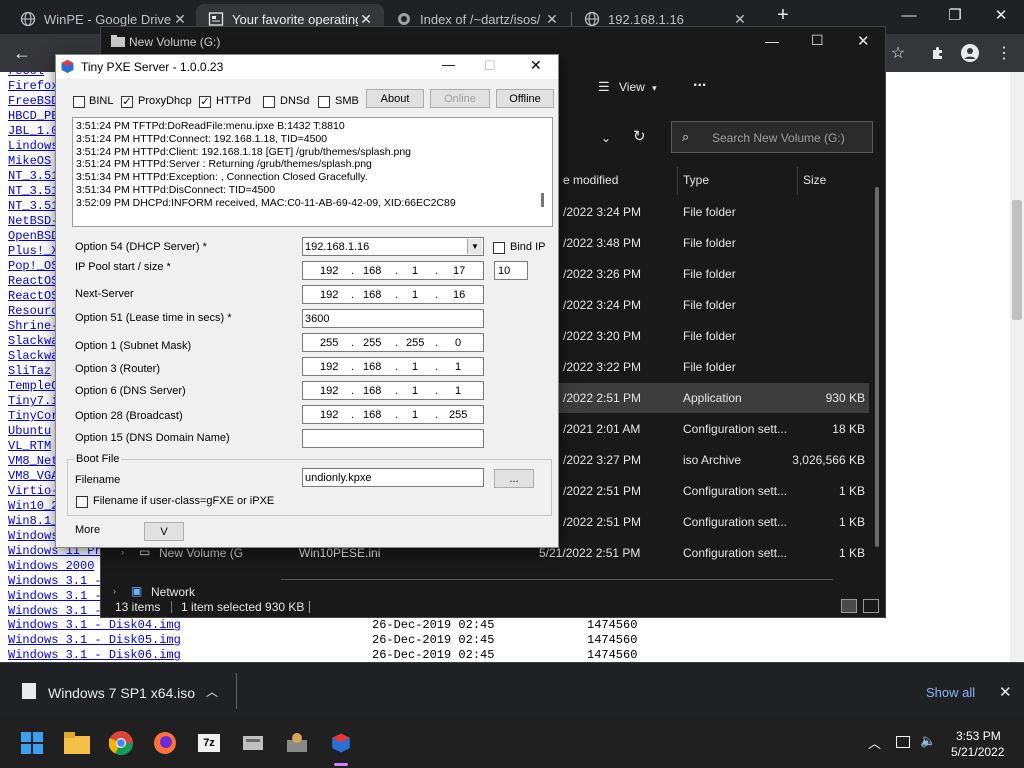  I want to click on opt15-field, so click(393, 438).